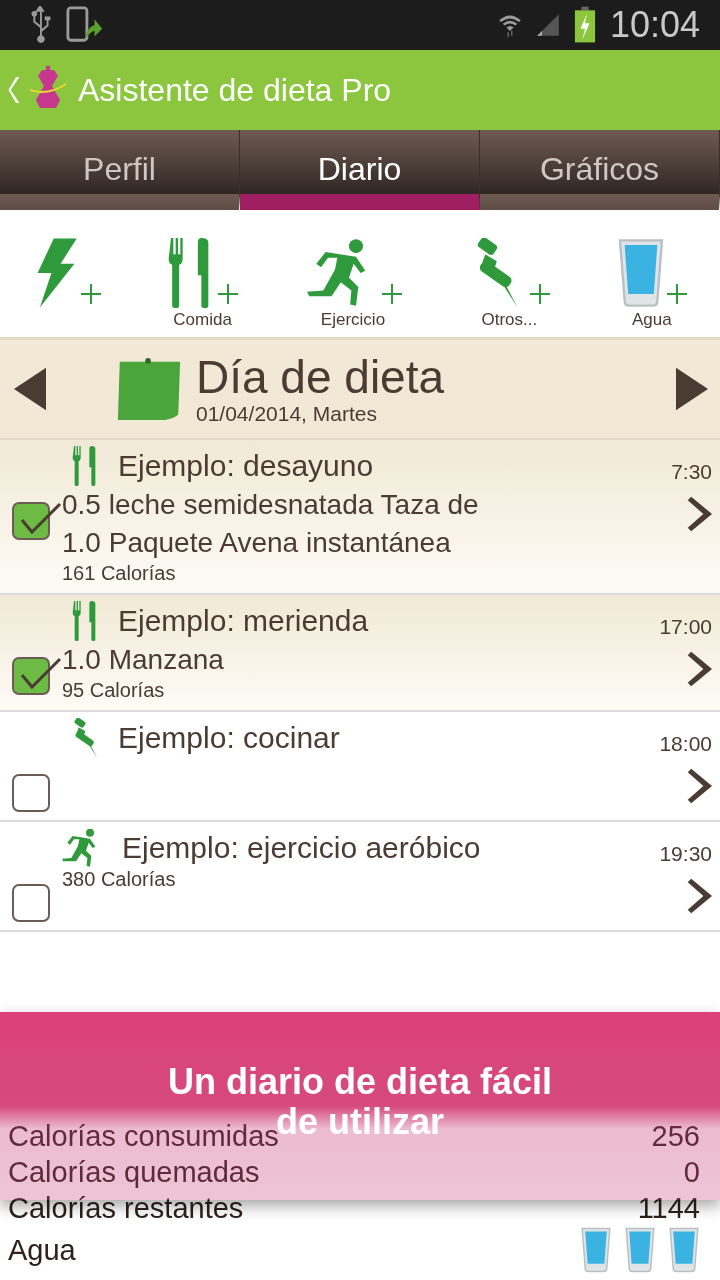  Describe the element at coordinates (243, 621) in the screenshot. I see `entry-title: Ejemplo: merienda` at that location.